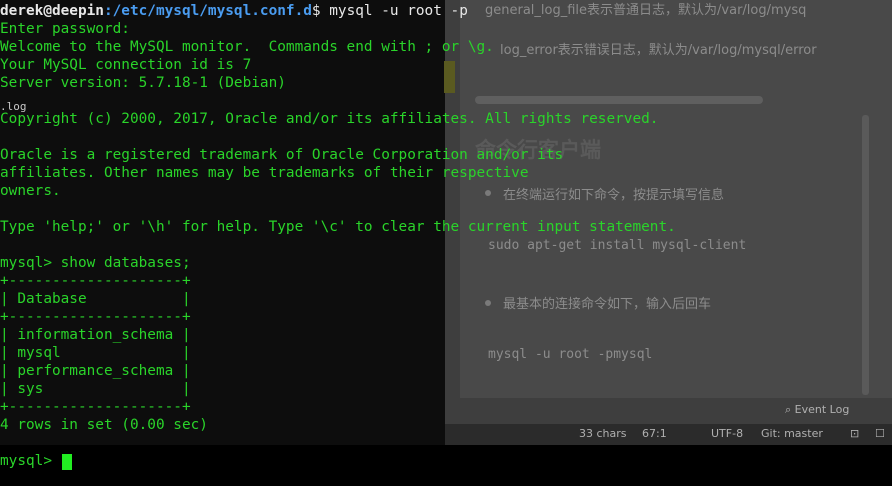 The image size is (892, 486). I want to click on result-summary: 4 rows in set (0.00 sec), so click(104, 425).